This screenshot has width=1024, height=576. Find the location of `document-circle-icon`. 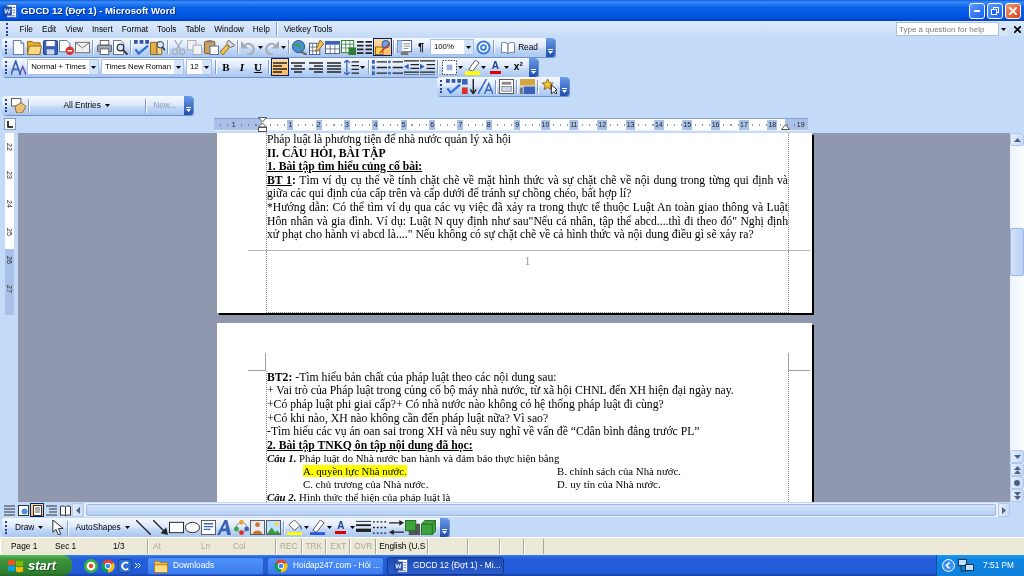

document-circle-icon is located at coordinates (67, 47).